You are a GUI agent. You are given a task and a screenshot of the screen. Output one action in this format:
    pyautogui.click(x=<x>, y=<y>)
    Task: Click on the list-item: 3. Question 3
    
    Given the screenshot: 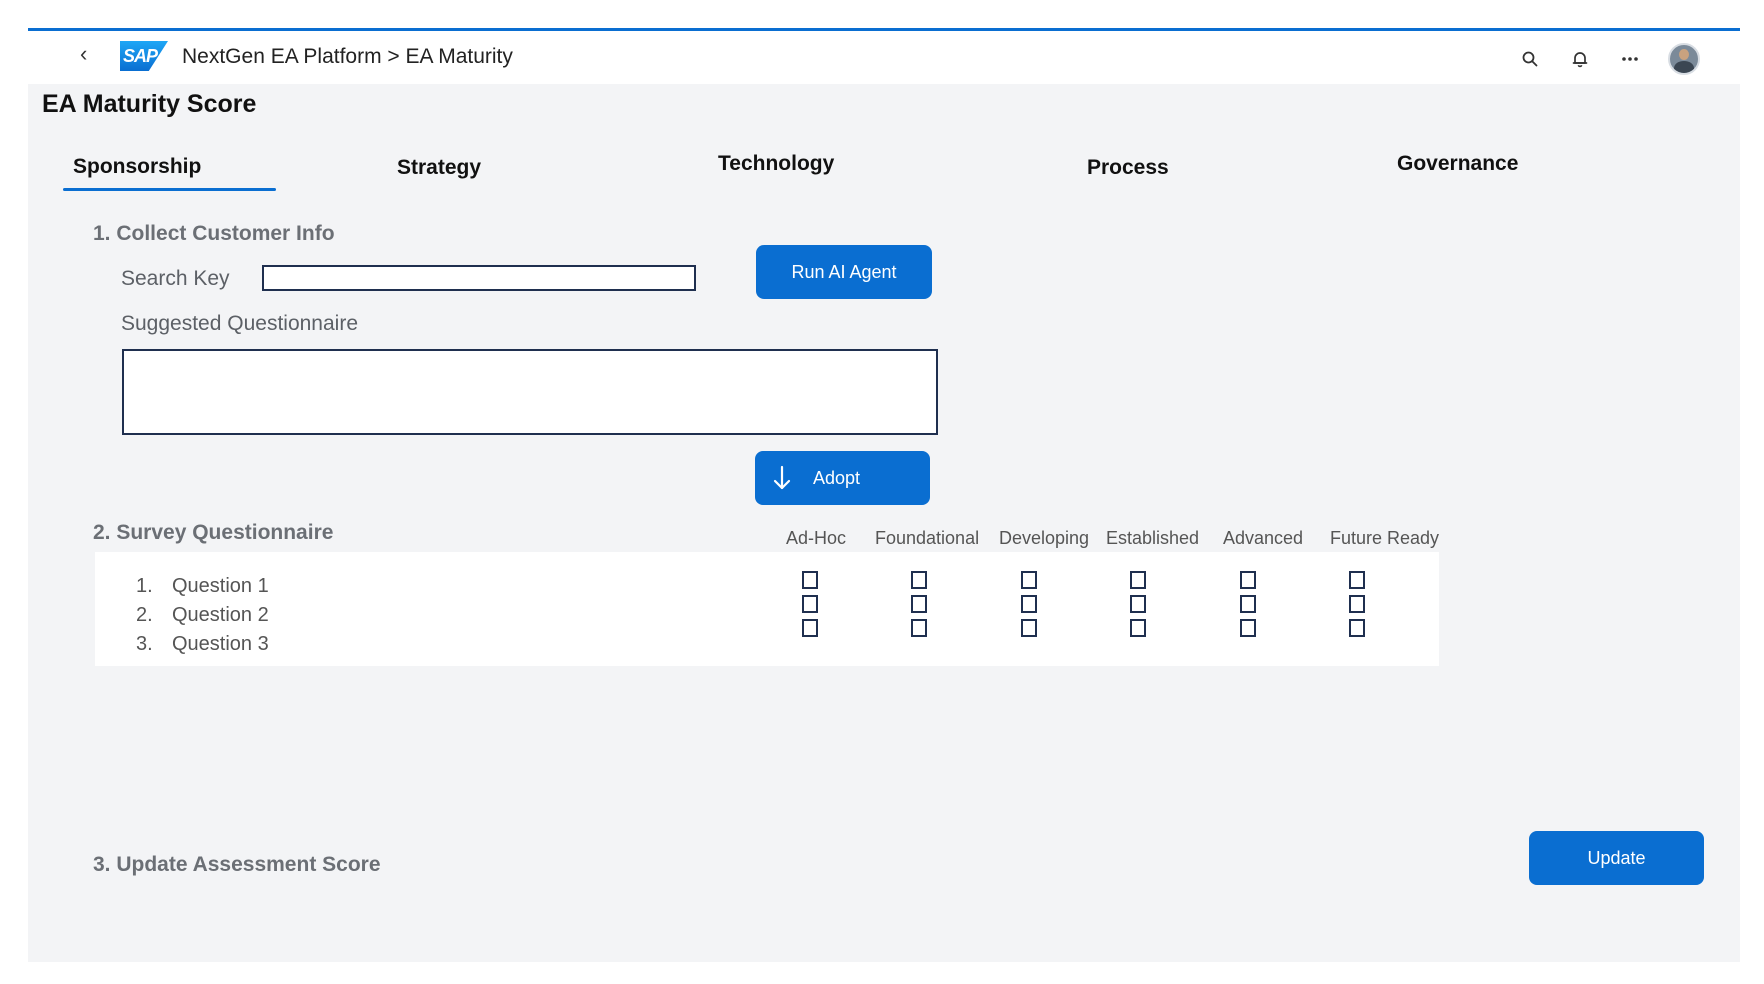 What is the action you would take?
    pyautogui.click(x=202, y=644)
    